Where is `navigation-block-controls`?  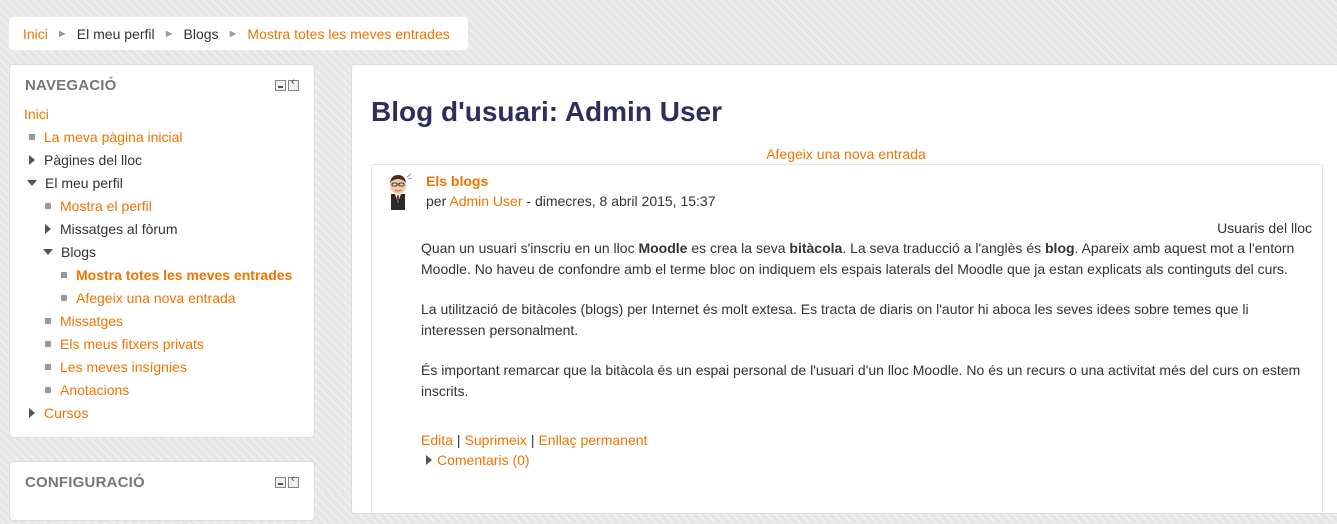 navigation-block-controls is located at coordinates (287, 83).